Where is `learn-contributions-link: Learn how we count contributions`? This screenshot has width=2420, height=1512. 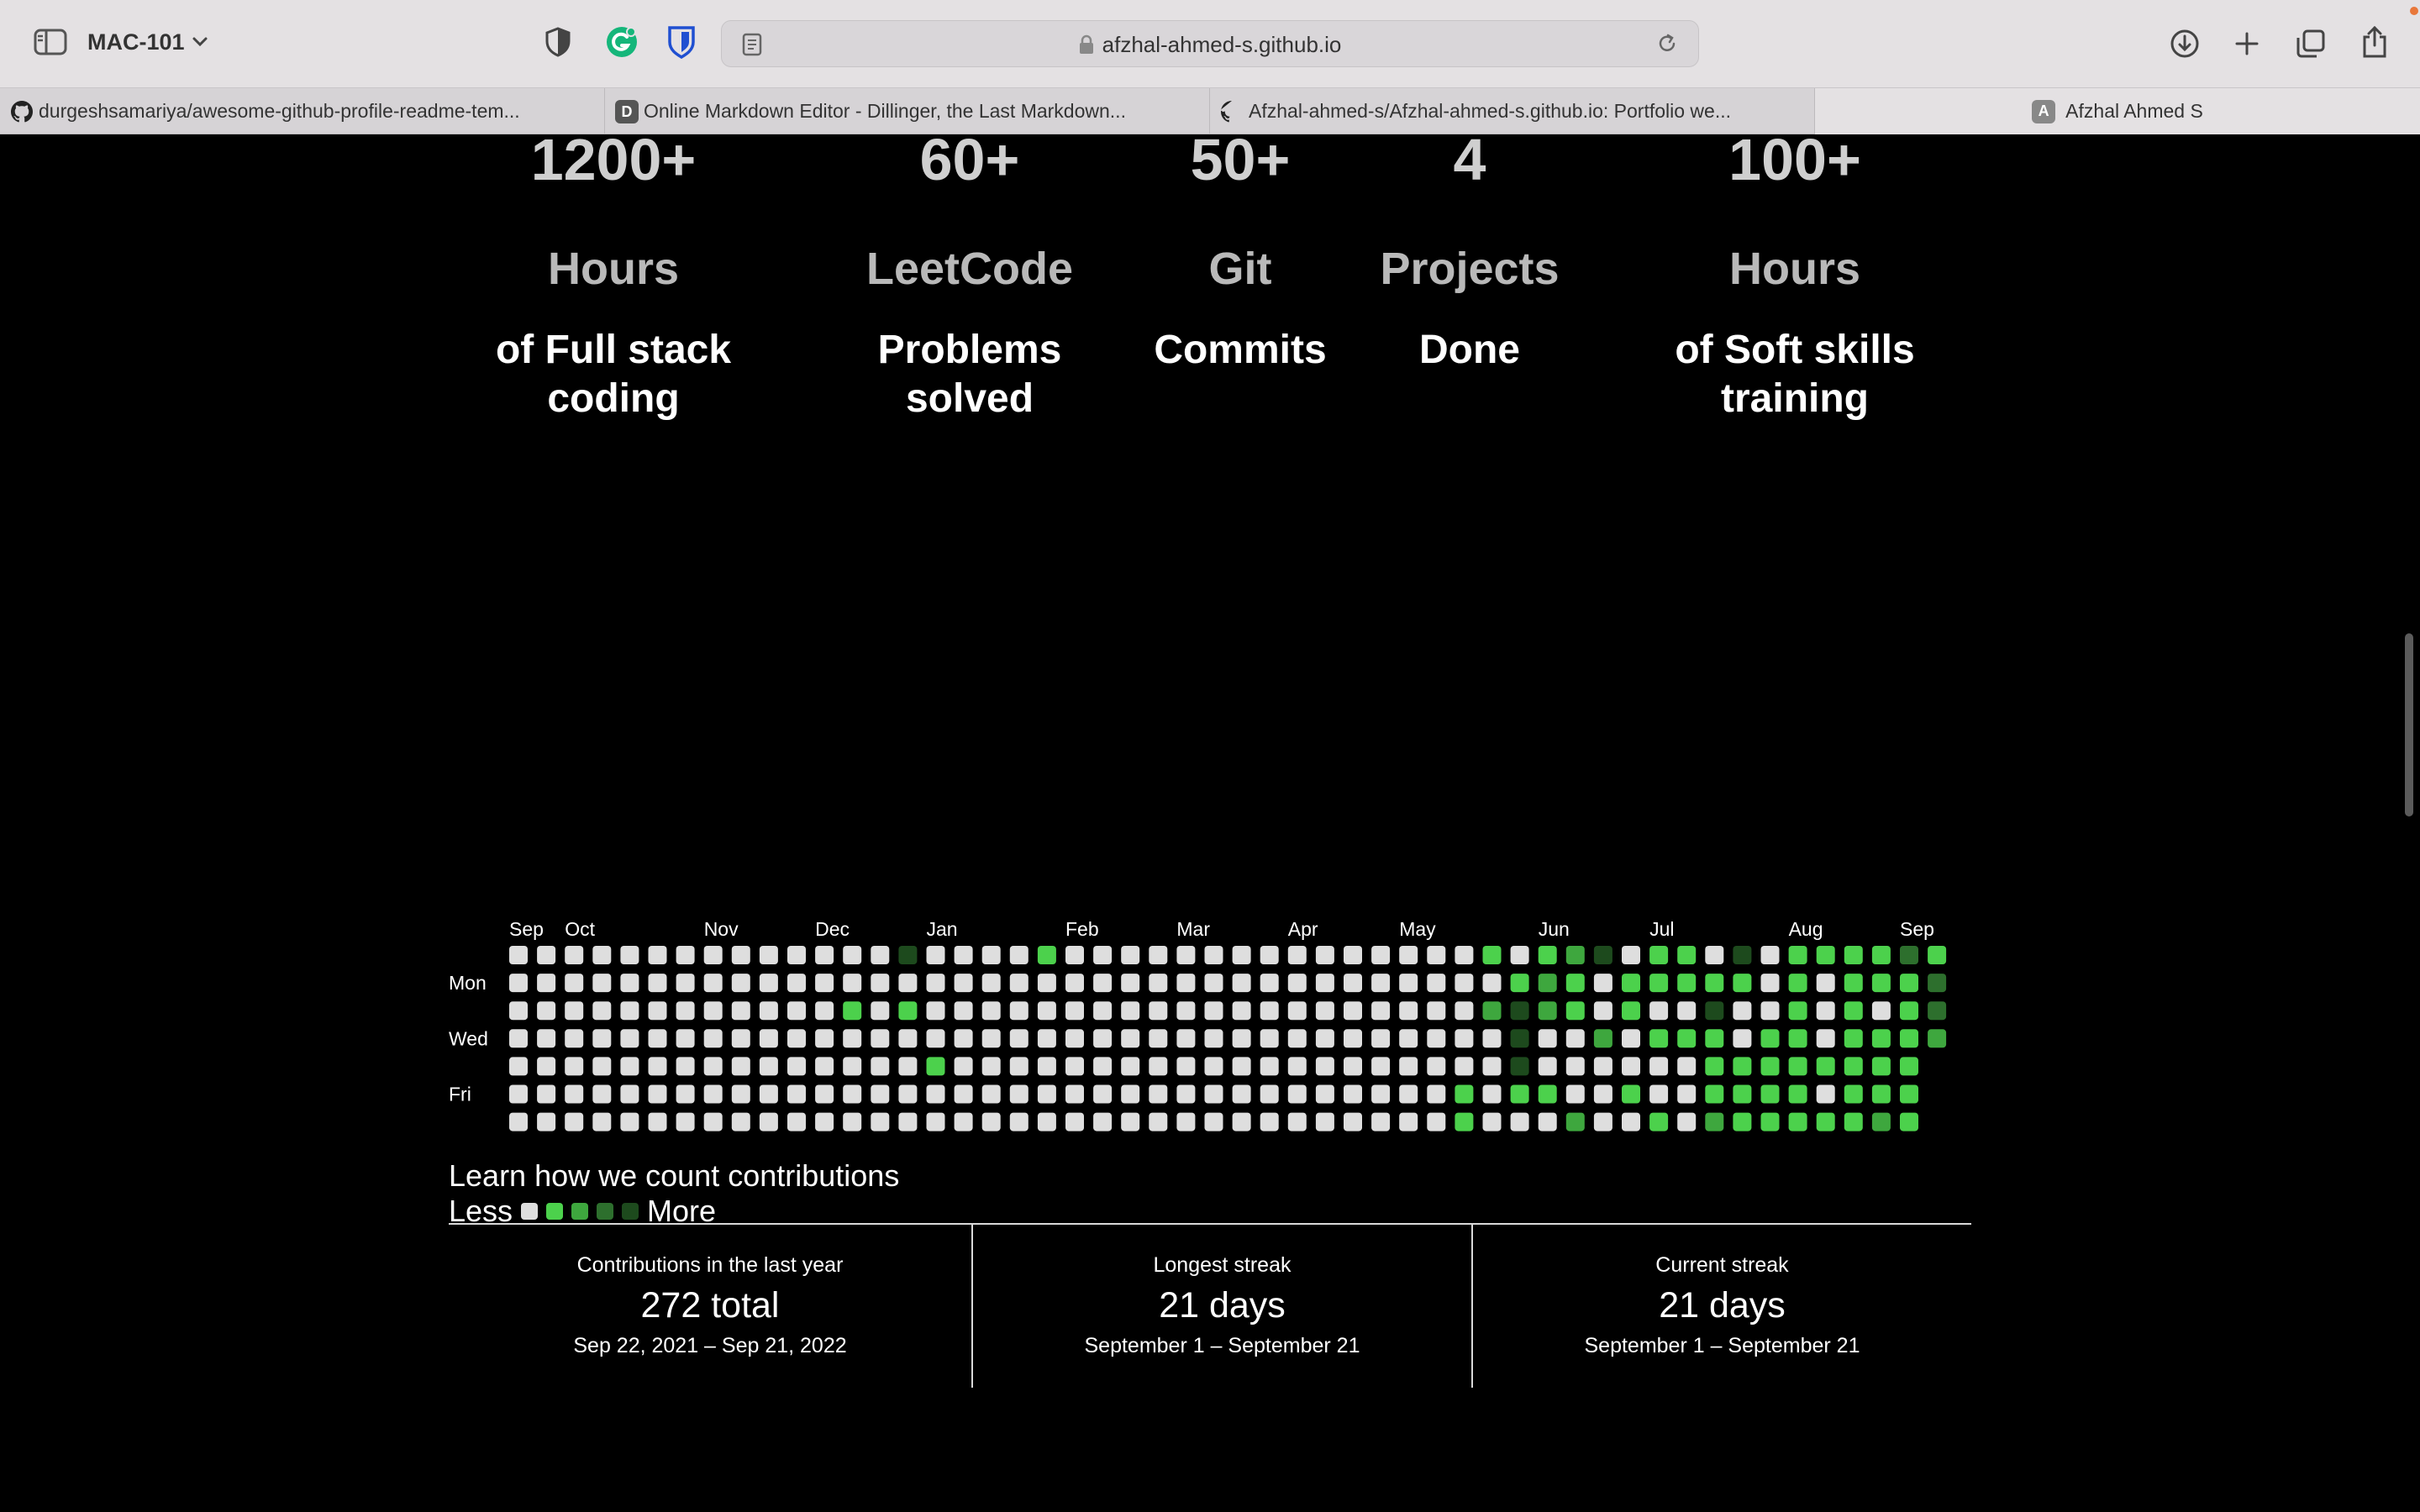
learn-contributions-link: Learn how we count contributions is located at coordinates (674, 1176).